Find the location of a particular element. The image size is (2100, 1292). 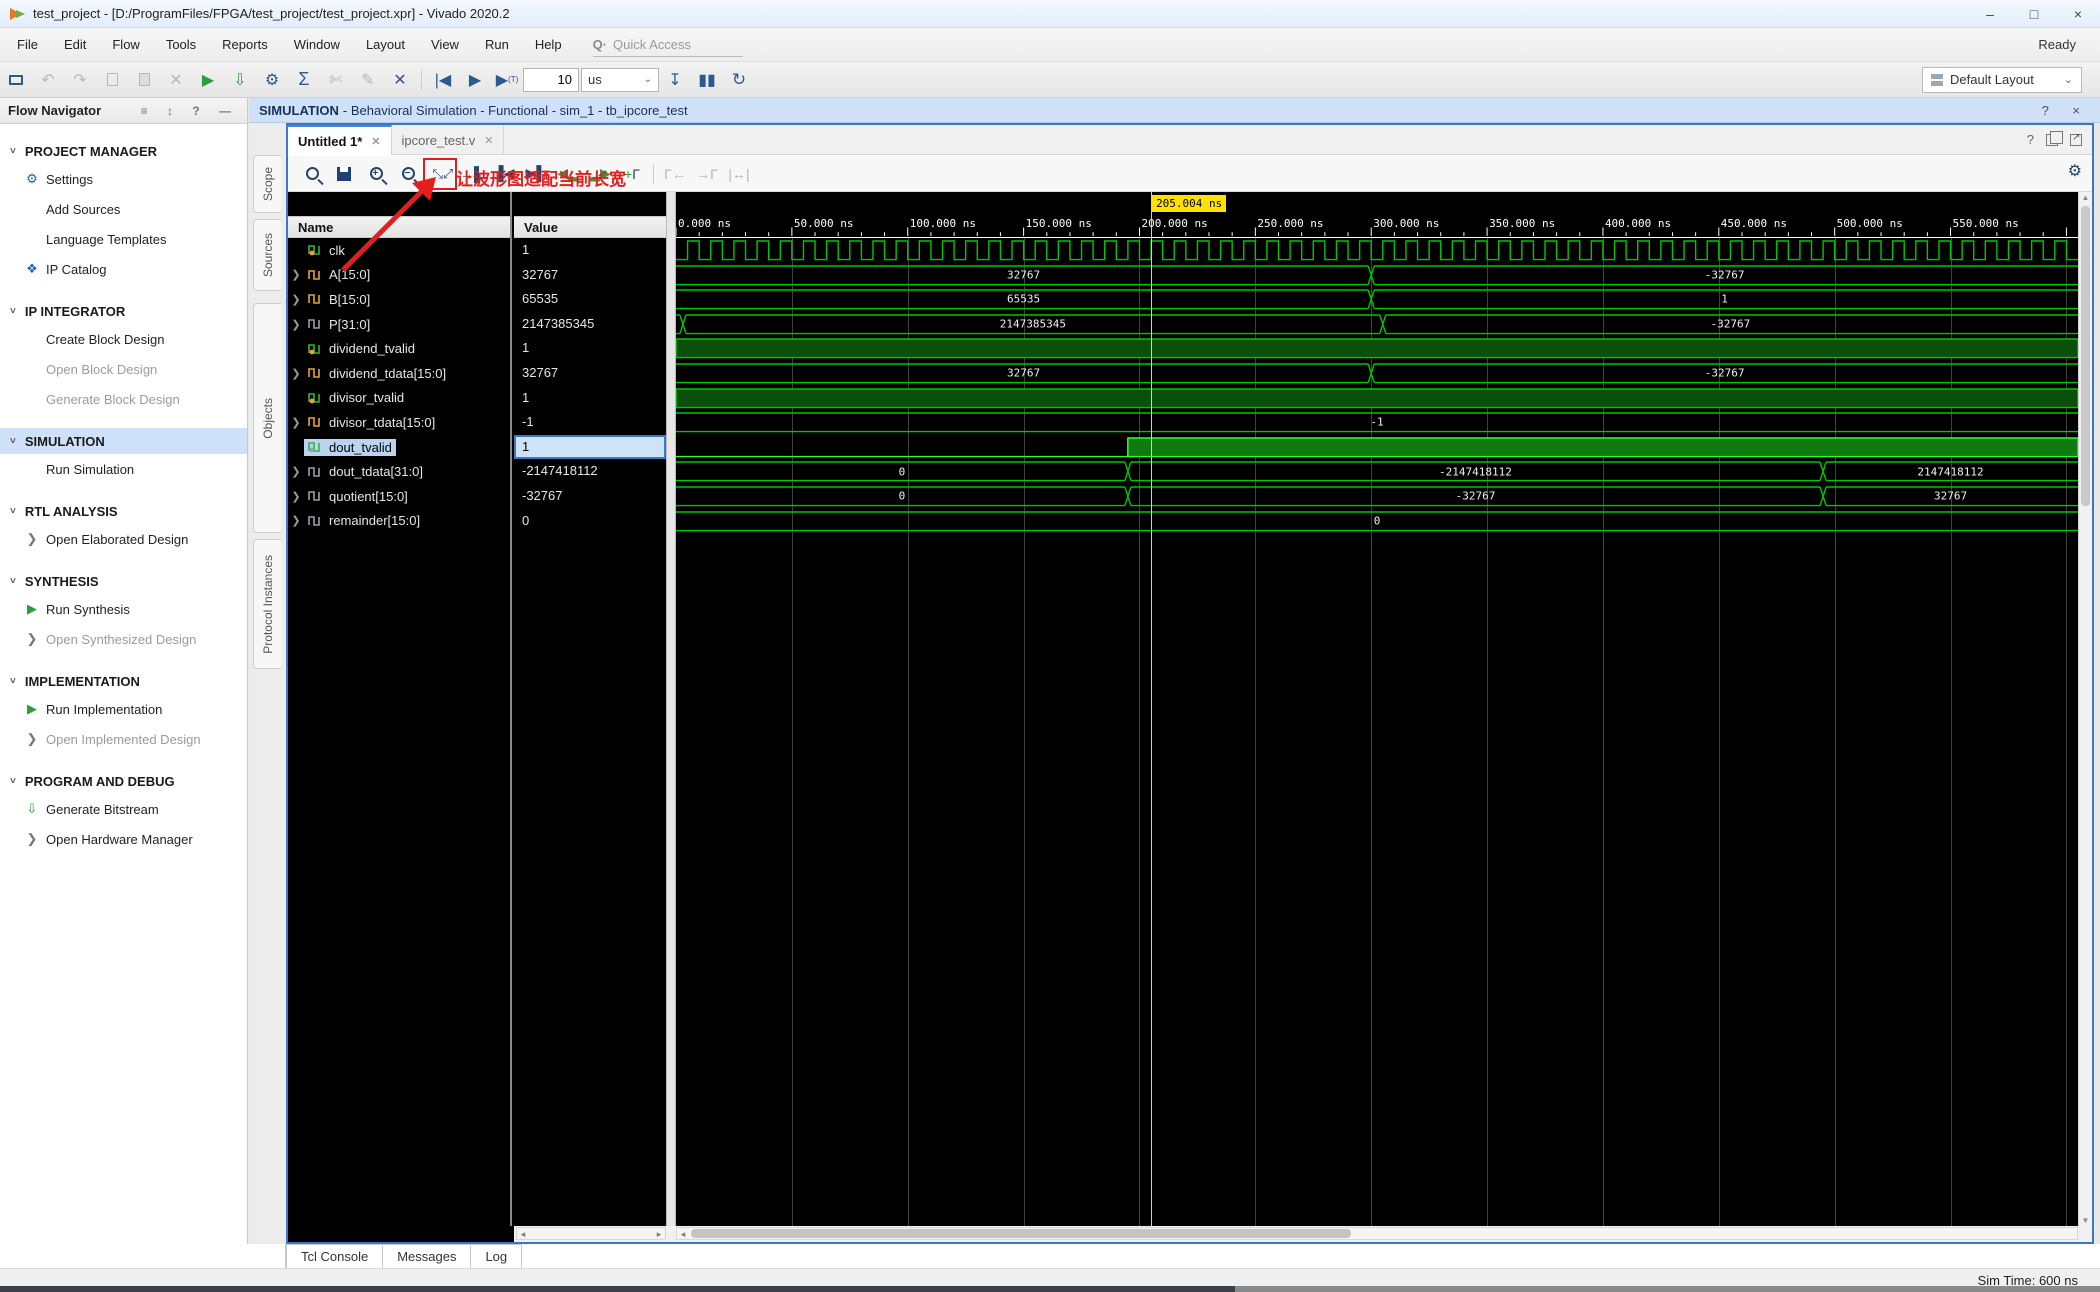

zoom-in-icon: + is located at coordinates (376, 174).